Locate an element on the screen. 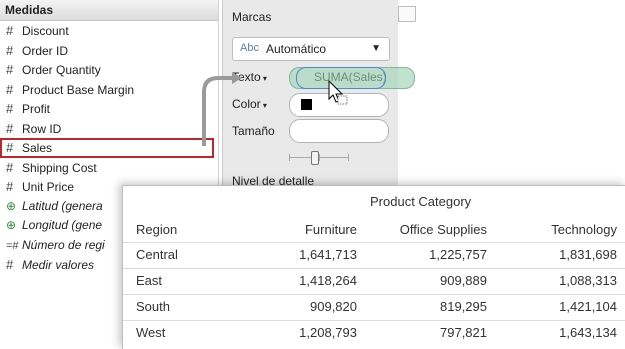  measure-label: Shipping Cost is located at coordinates (59, 167).